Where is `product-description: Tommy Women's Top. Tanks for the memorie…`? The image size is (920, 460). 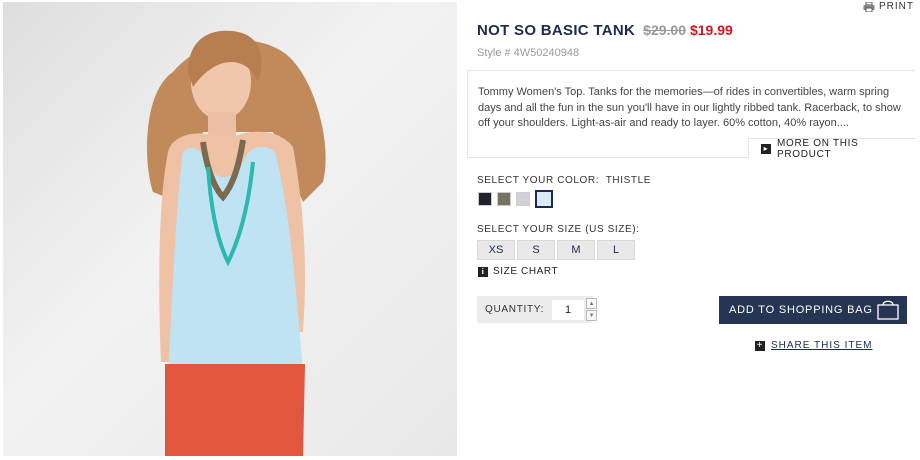
product-description: Tommy Women's Top. Tanks for the memorie… is located at coordinates (689, 107).